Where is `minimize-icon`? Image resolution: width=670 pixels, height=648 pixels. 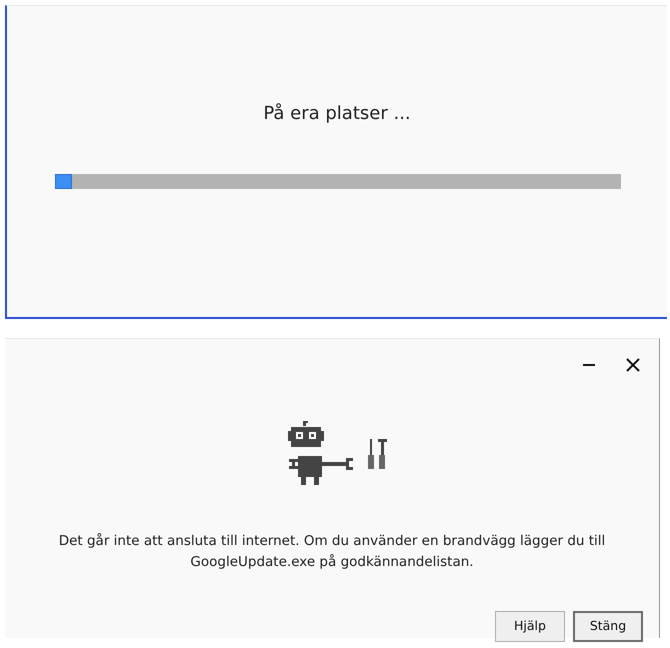 minimize-icon is located at coordinates (589, 365).